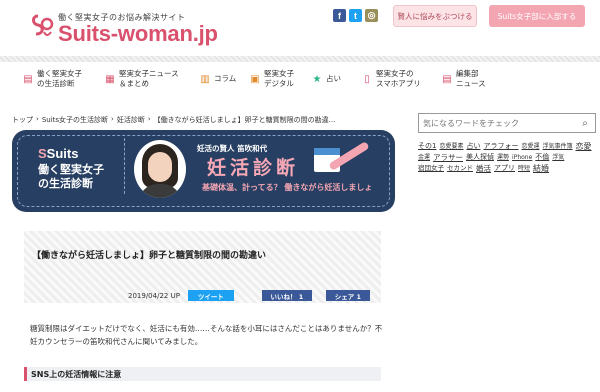 This screenshot has width=600, height=392. Describe the element at coordinates (427, 146) in the screenshot. I see `tag: その1` at that location.